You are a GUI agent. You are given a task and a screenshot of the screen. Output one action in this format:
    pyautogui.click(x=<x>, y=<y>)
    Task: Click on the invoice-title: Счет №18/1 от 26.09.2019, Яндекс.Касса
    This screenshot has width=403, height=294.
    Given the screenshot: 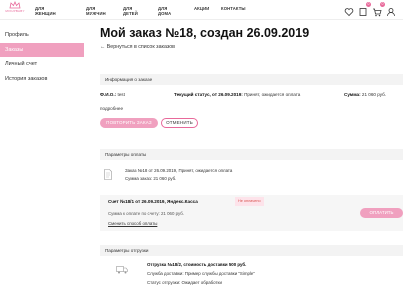 What is the action you would take?
    pyautogui.click(x=153, y=201)
    